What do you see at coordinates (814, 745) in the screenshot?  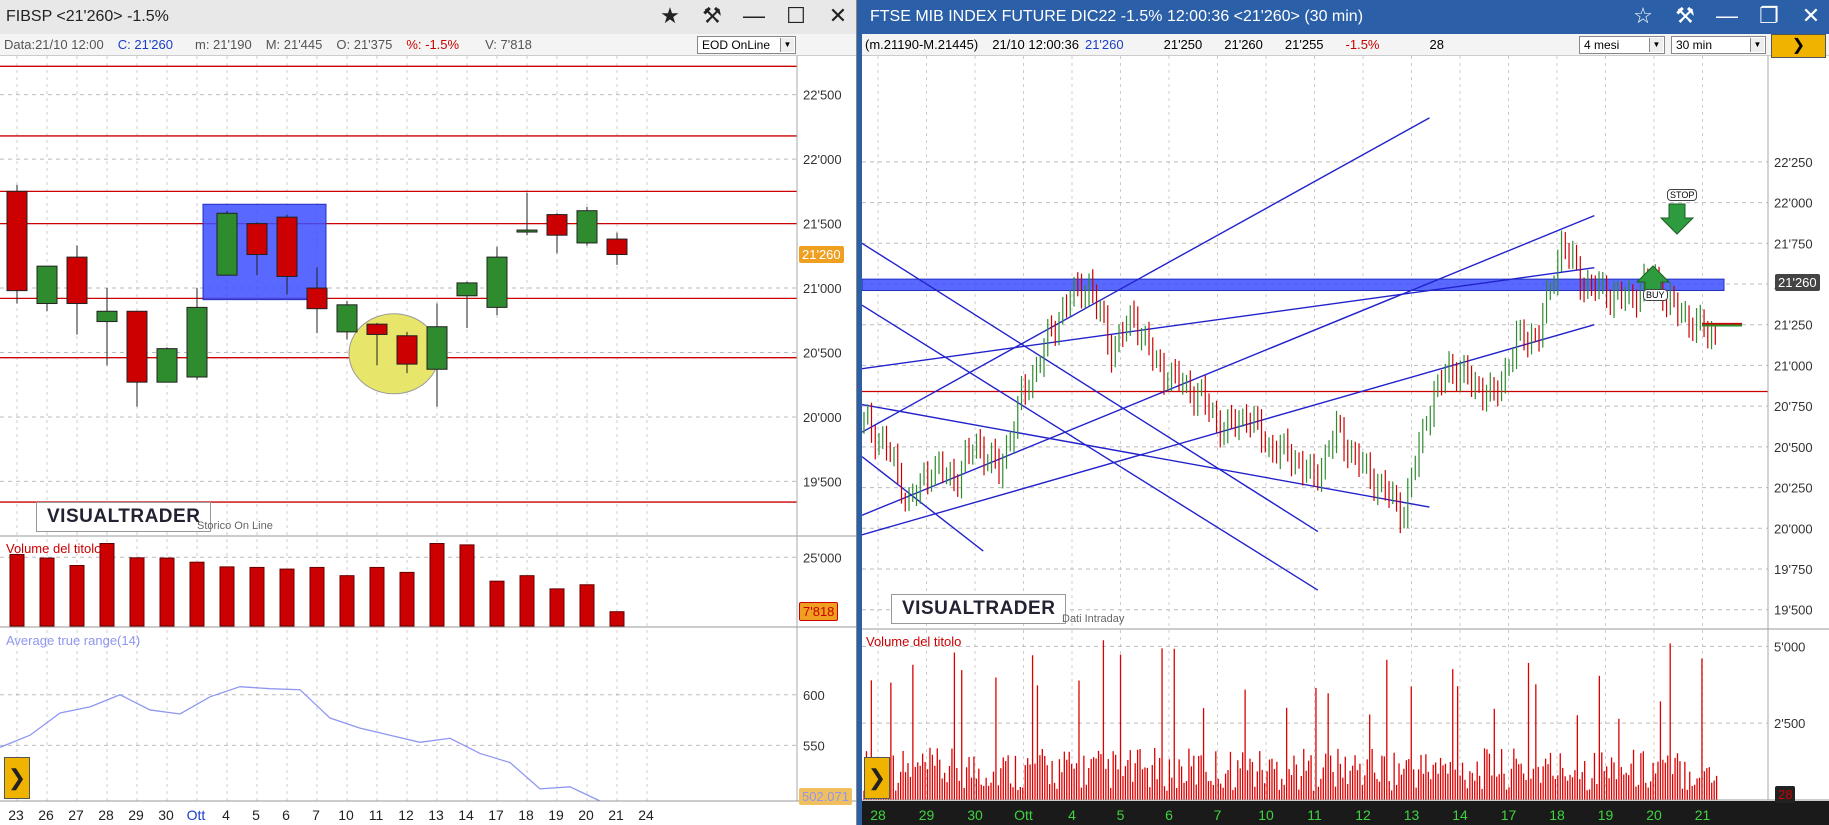 I see `y-tick-label: 550` at bounding box center [814, 745].